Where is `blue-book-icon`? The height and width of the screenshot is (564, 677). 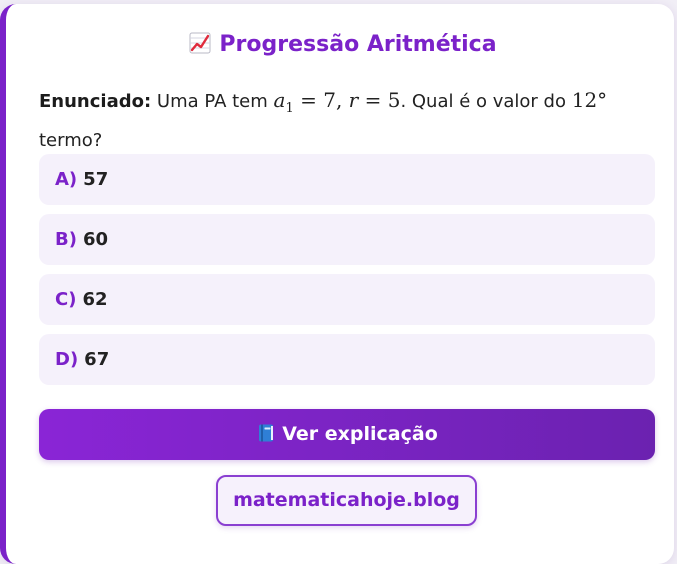
blue-book-icon is located at coordinates (266, 437).